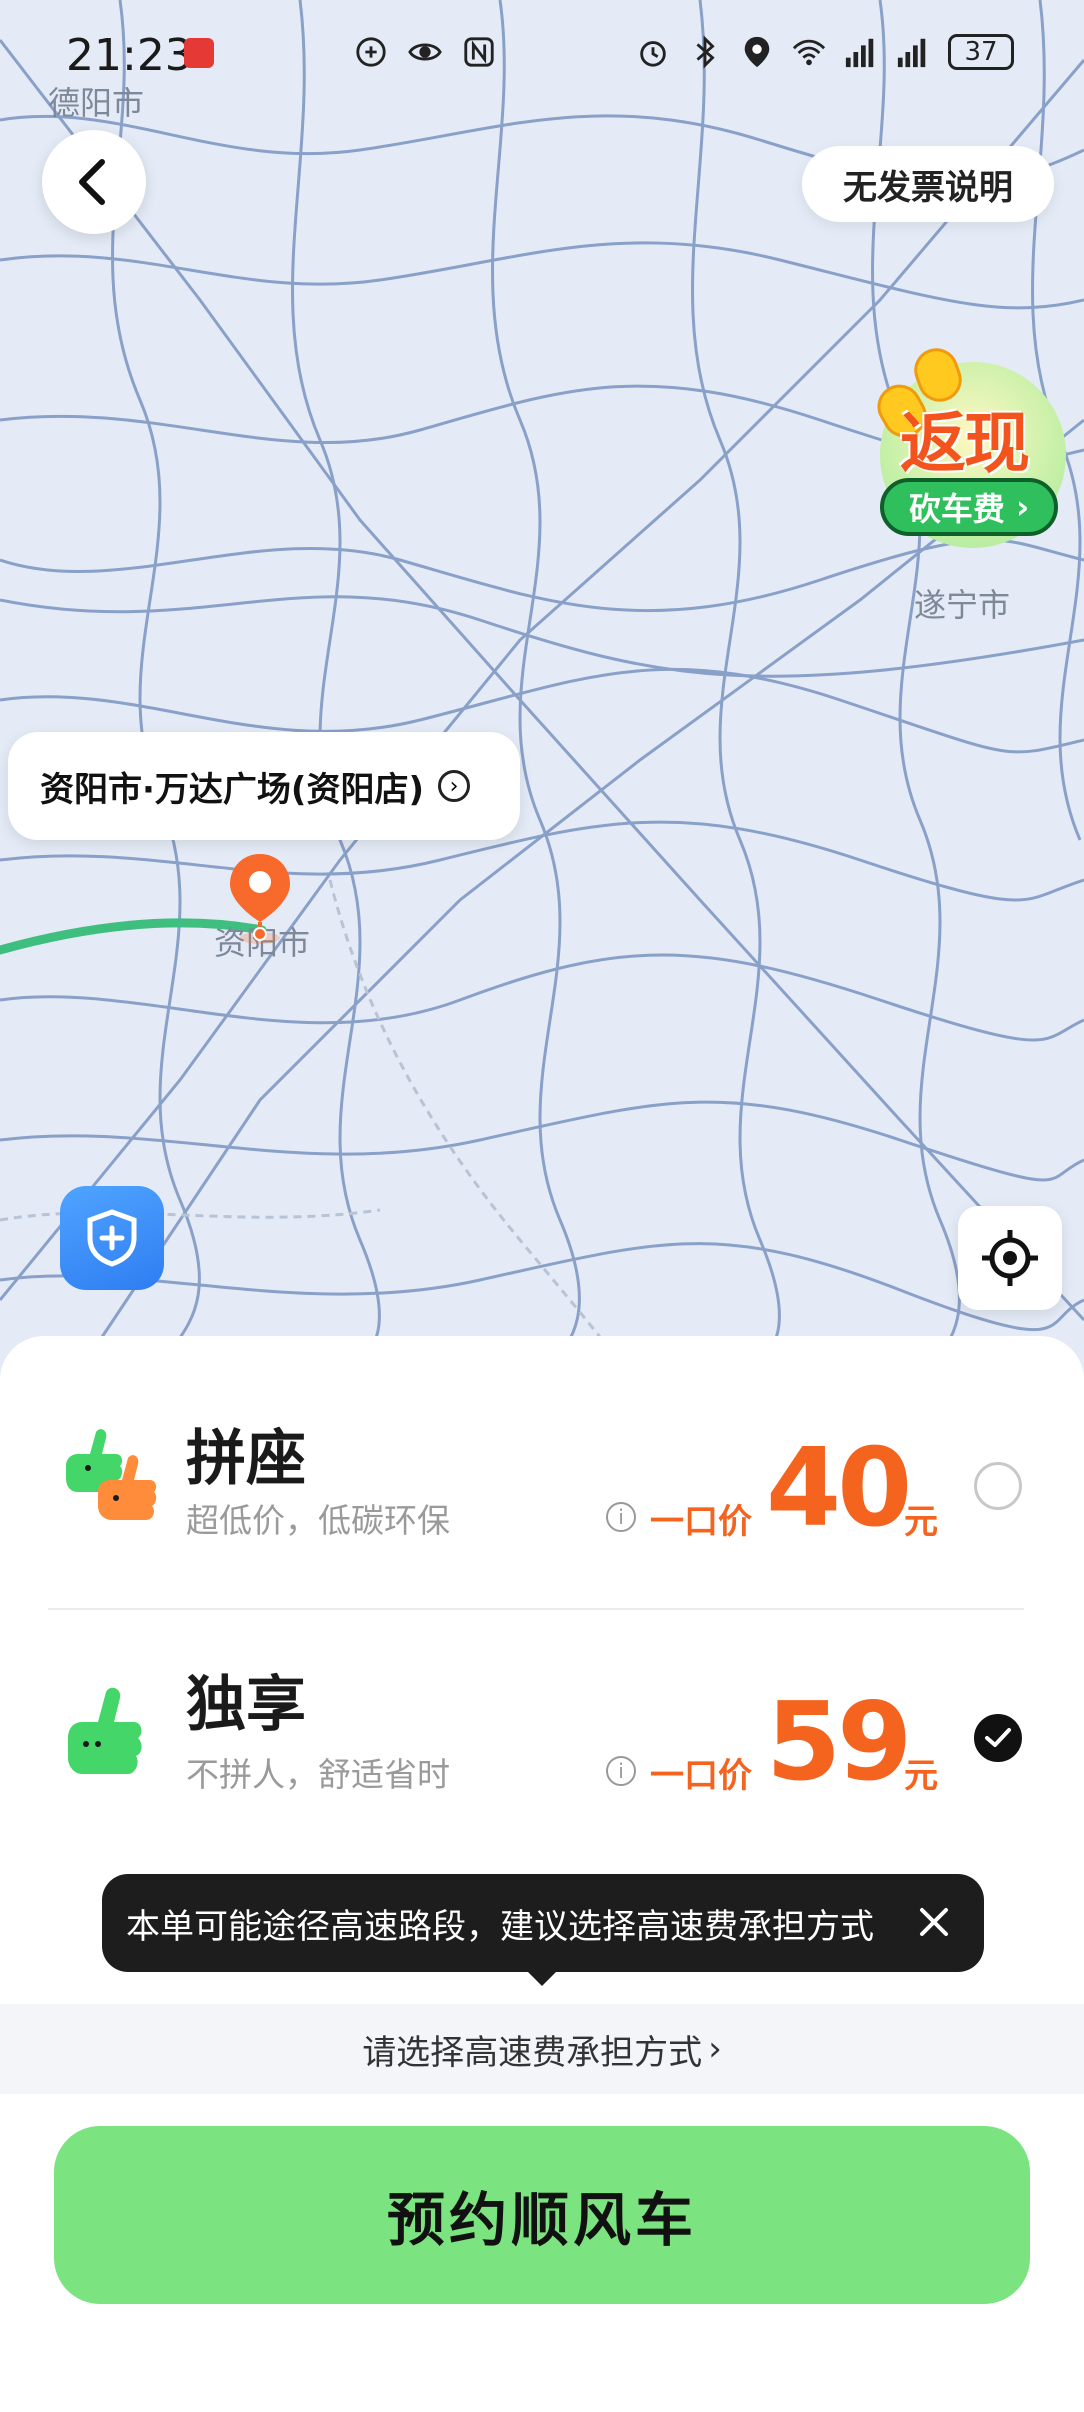  Describe the element at coordinates (232, 789) in the screenshot. I see `place-label: 资阳市·万达广场(资阳店)` at that location.